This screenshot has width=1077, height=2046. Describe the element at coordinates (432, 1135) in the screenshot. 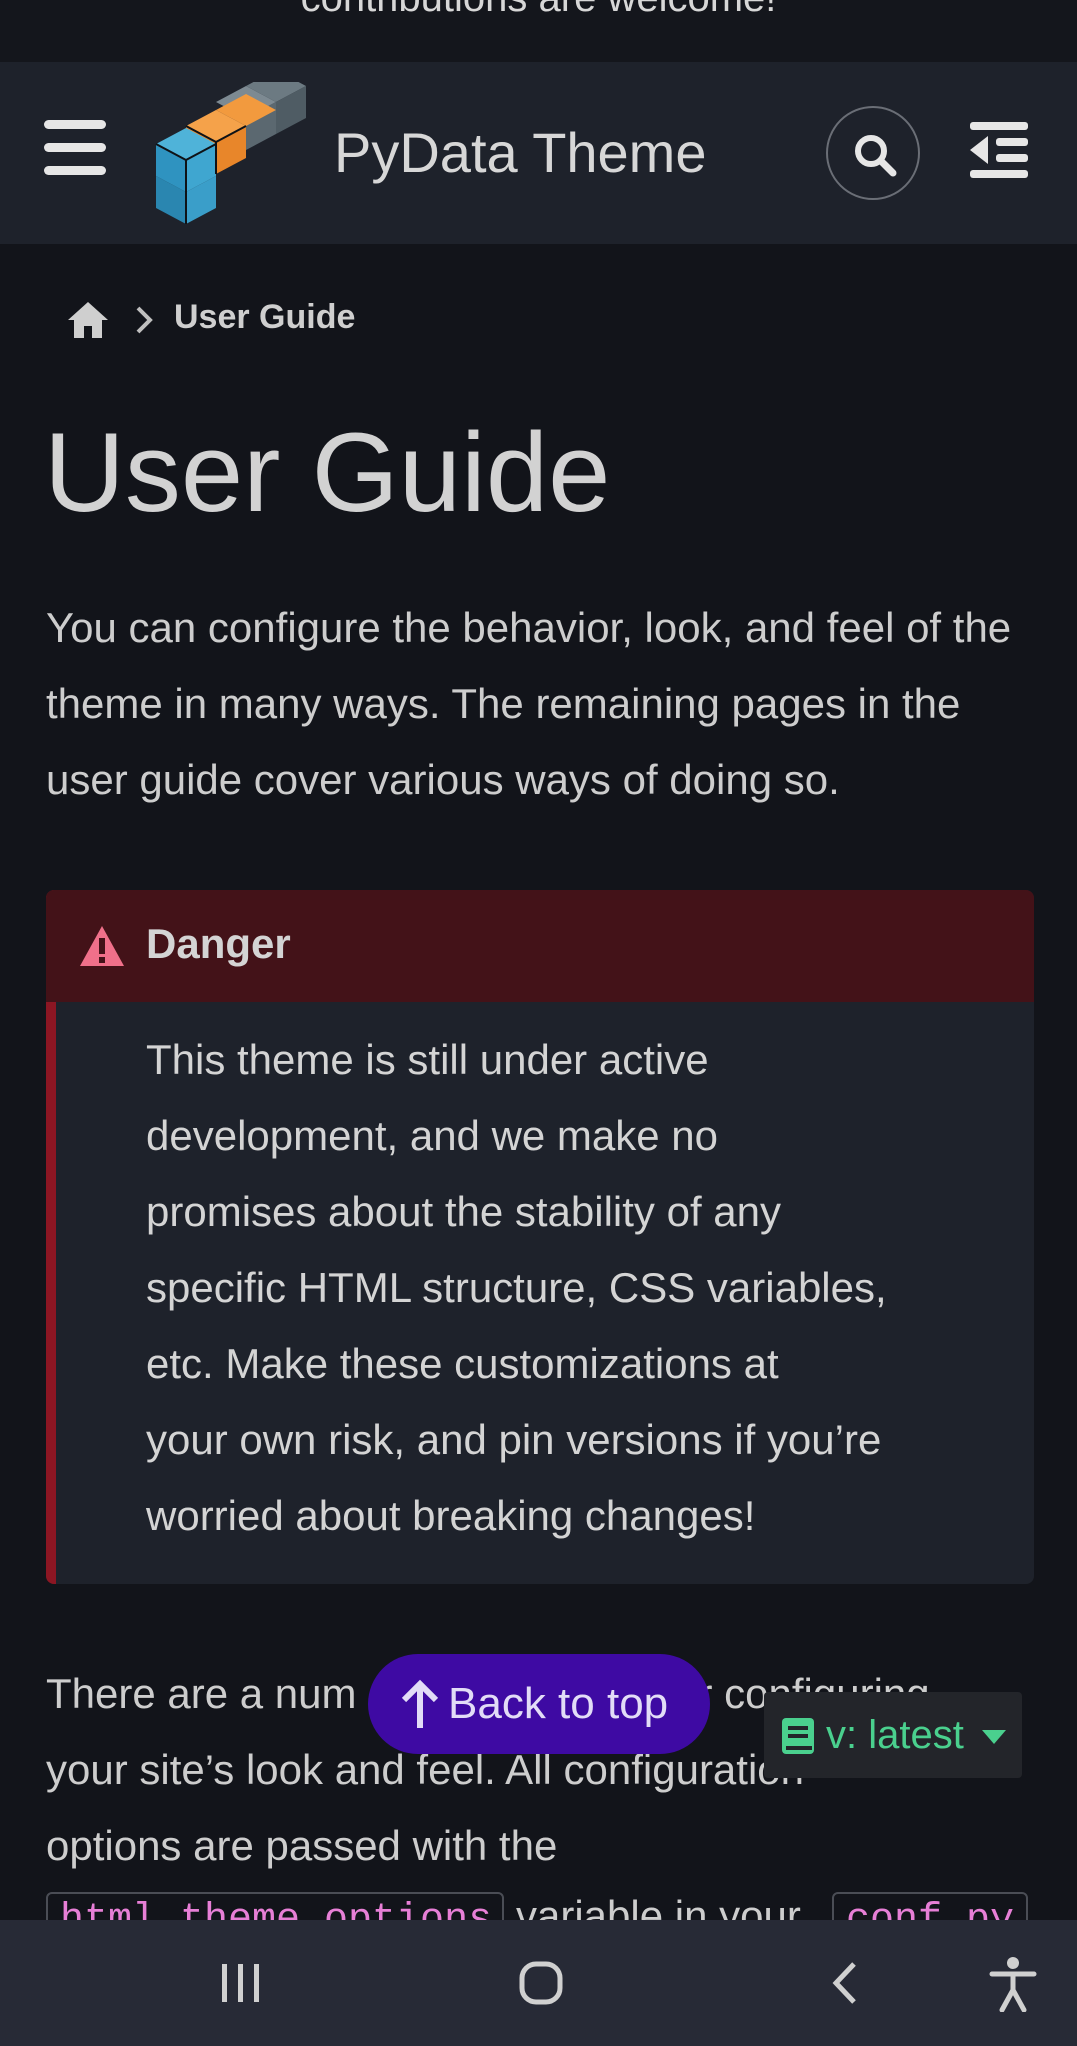

I see `admonition-line: development, and we make no` at that location.